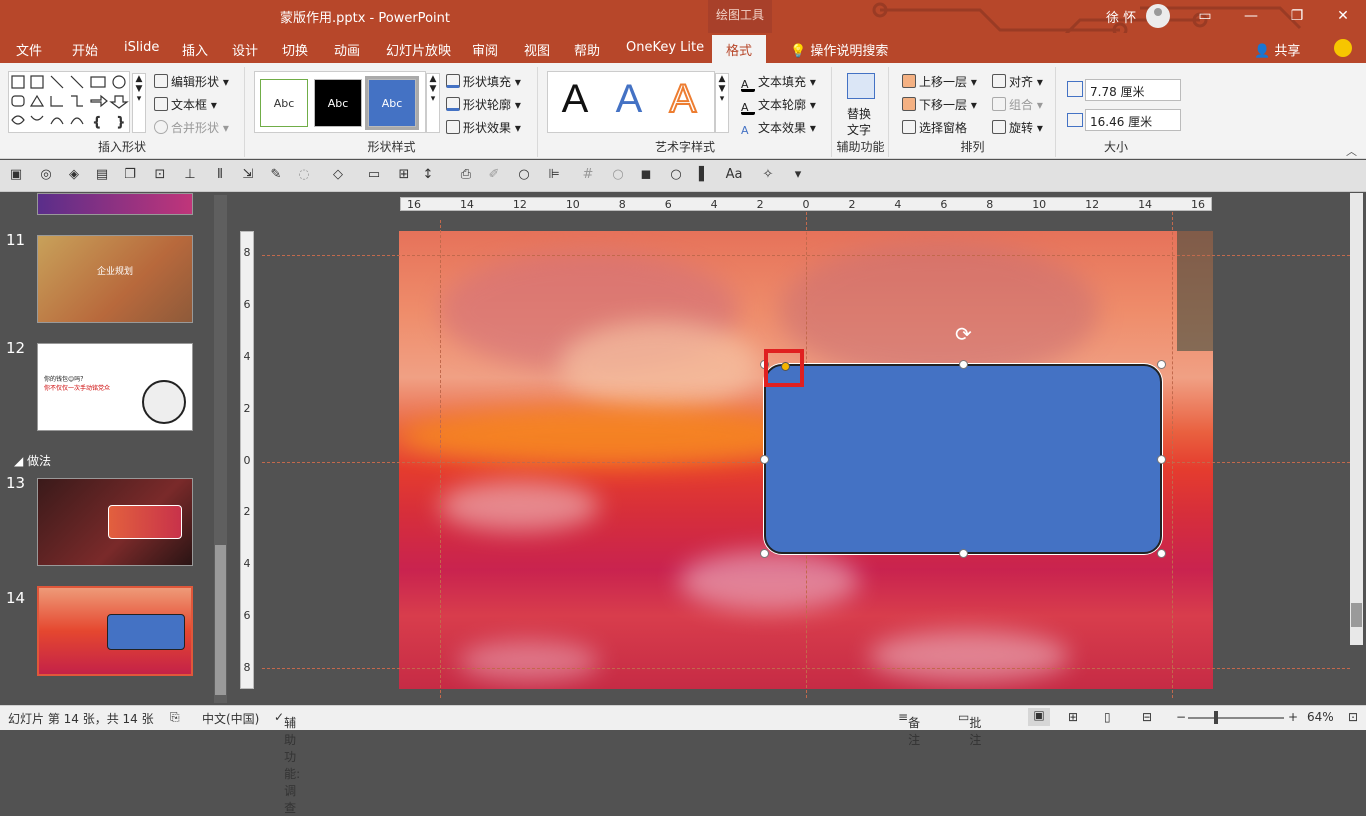 Image resolution: width=1366 pixels, height=816 pixels. What do you see at coordinates (494, 175) in the screenshot?
I see `format-paint-icon: ✐` at bounding box center [494, 175].